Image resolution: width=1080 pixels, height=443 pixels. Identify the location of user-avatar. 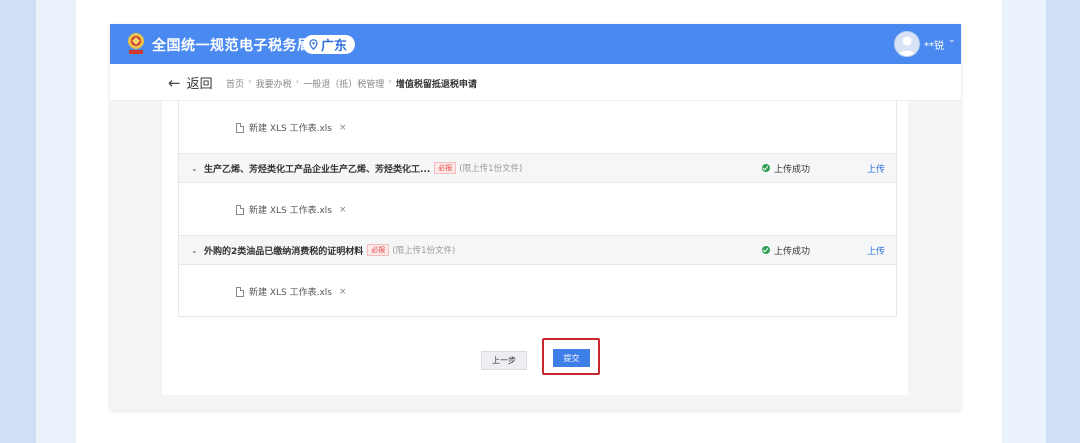
(907, 44).